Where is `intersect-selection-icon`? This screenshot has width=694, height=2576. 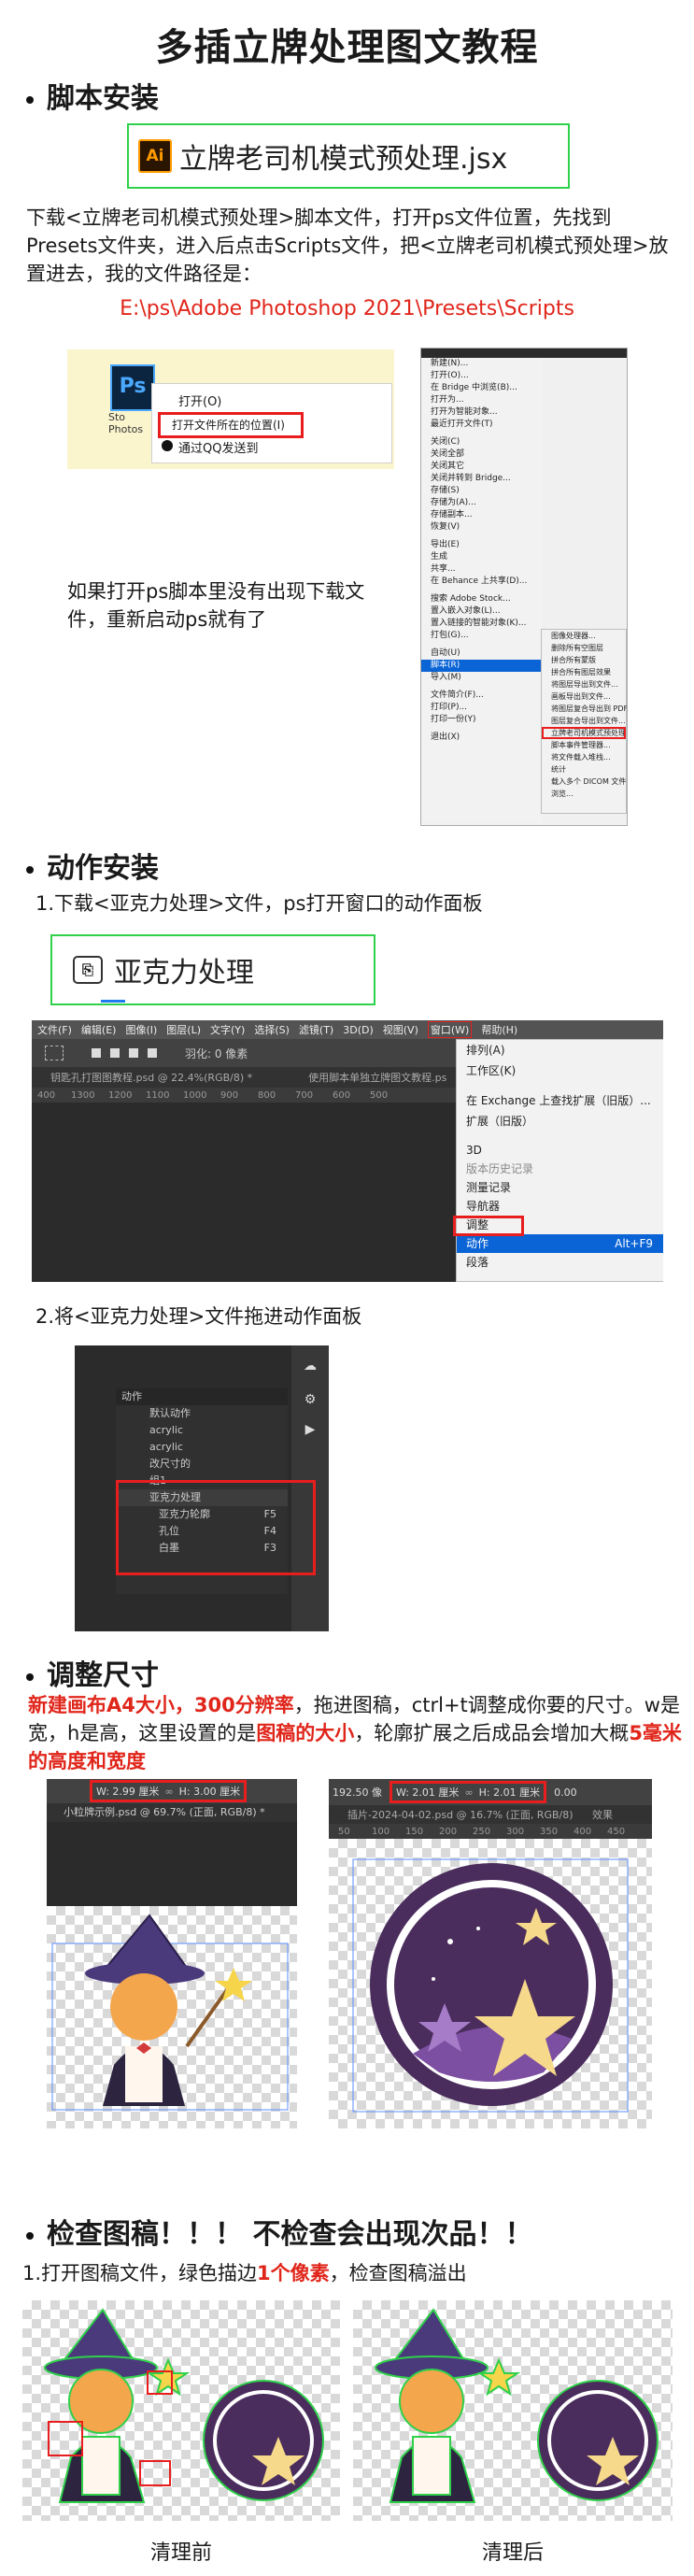 intersect-selection-icon is located at coordinates (152, 1053).